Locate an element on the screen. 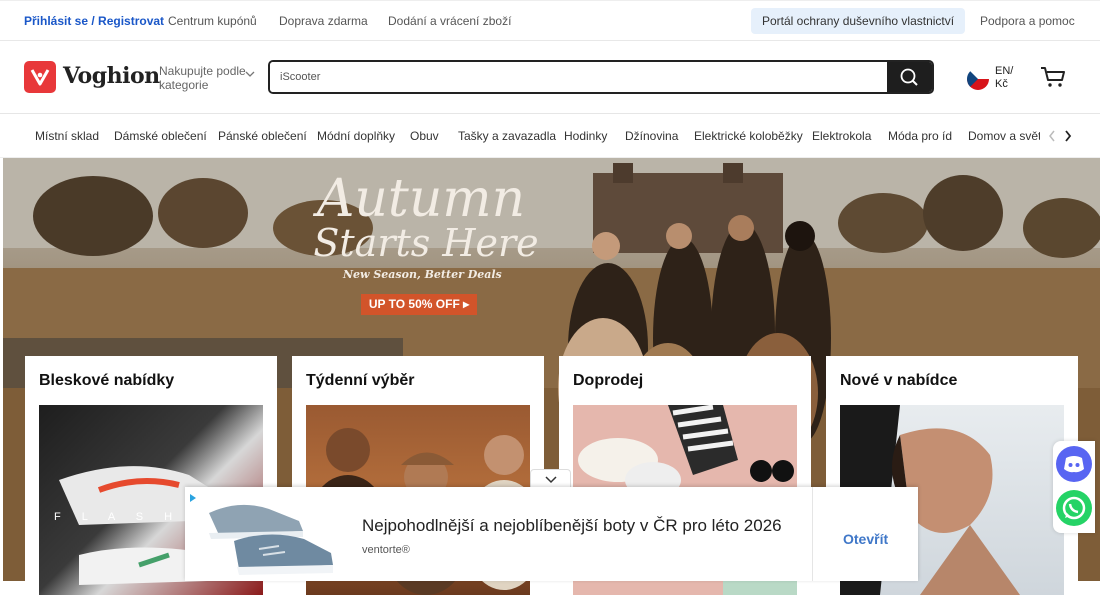 The image size is (1100, 595). search-button is located at coordinates (909, 77).